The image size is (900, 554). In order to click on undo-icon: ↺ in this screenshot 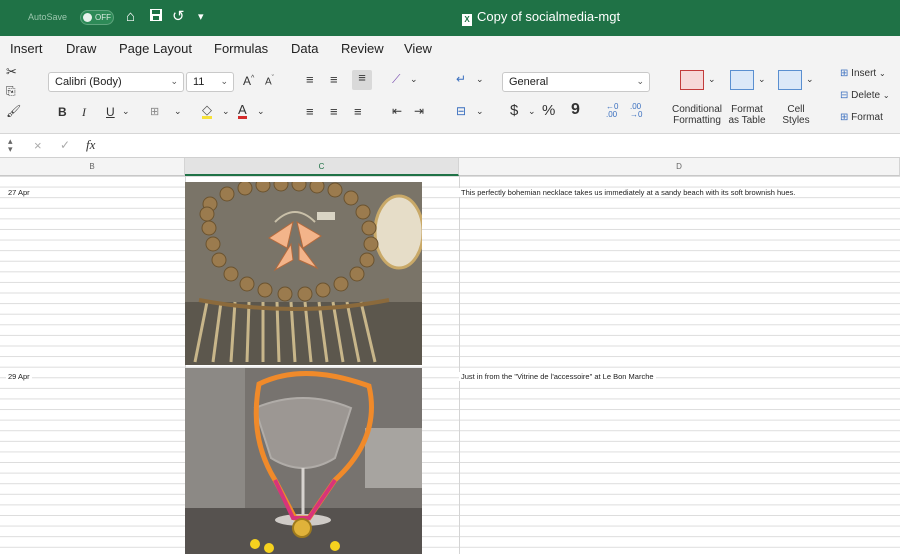, I will do `click(178, 17)`.